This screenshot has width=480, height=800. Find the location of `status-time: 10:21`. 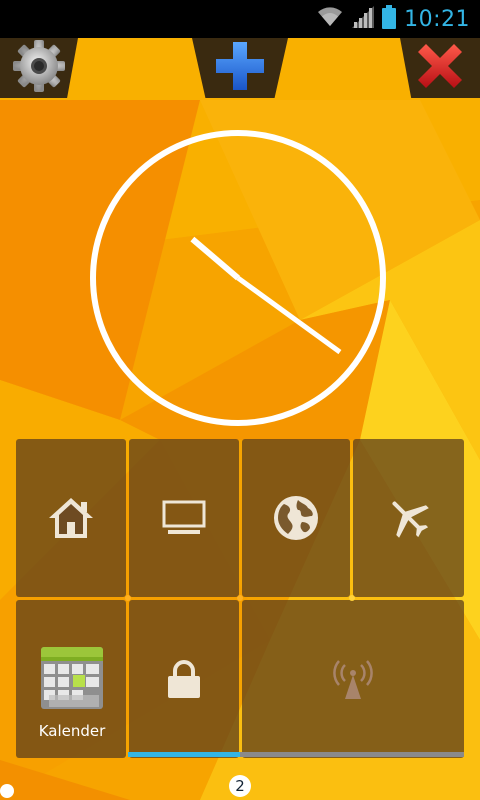

status-time: 10:21 is located at coordinates (437, 19).